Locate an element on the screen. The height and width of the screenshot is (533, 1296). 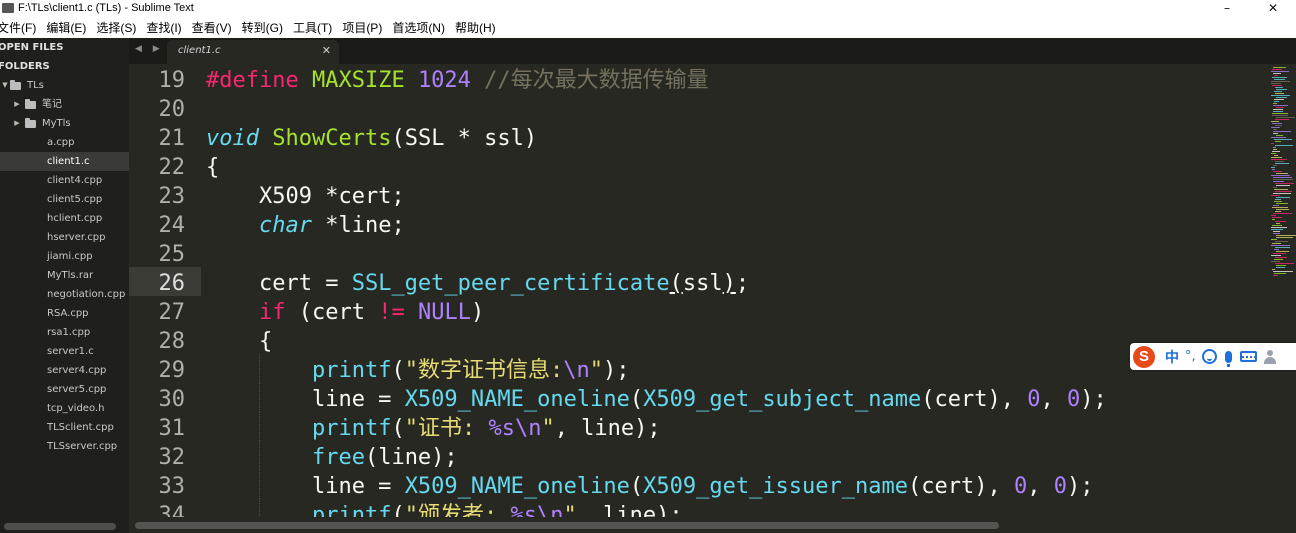
menu-item-8: 首选项(N) is located at coordinates (419, 27).